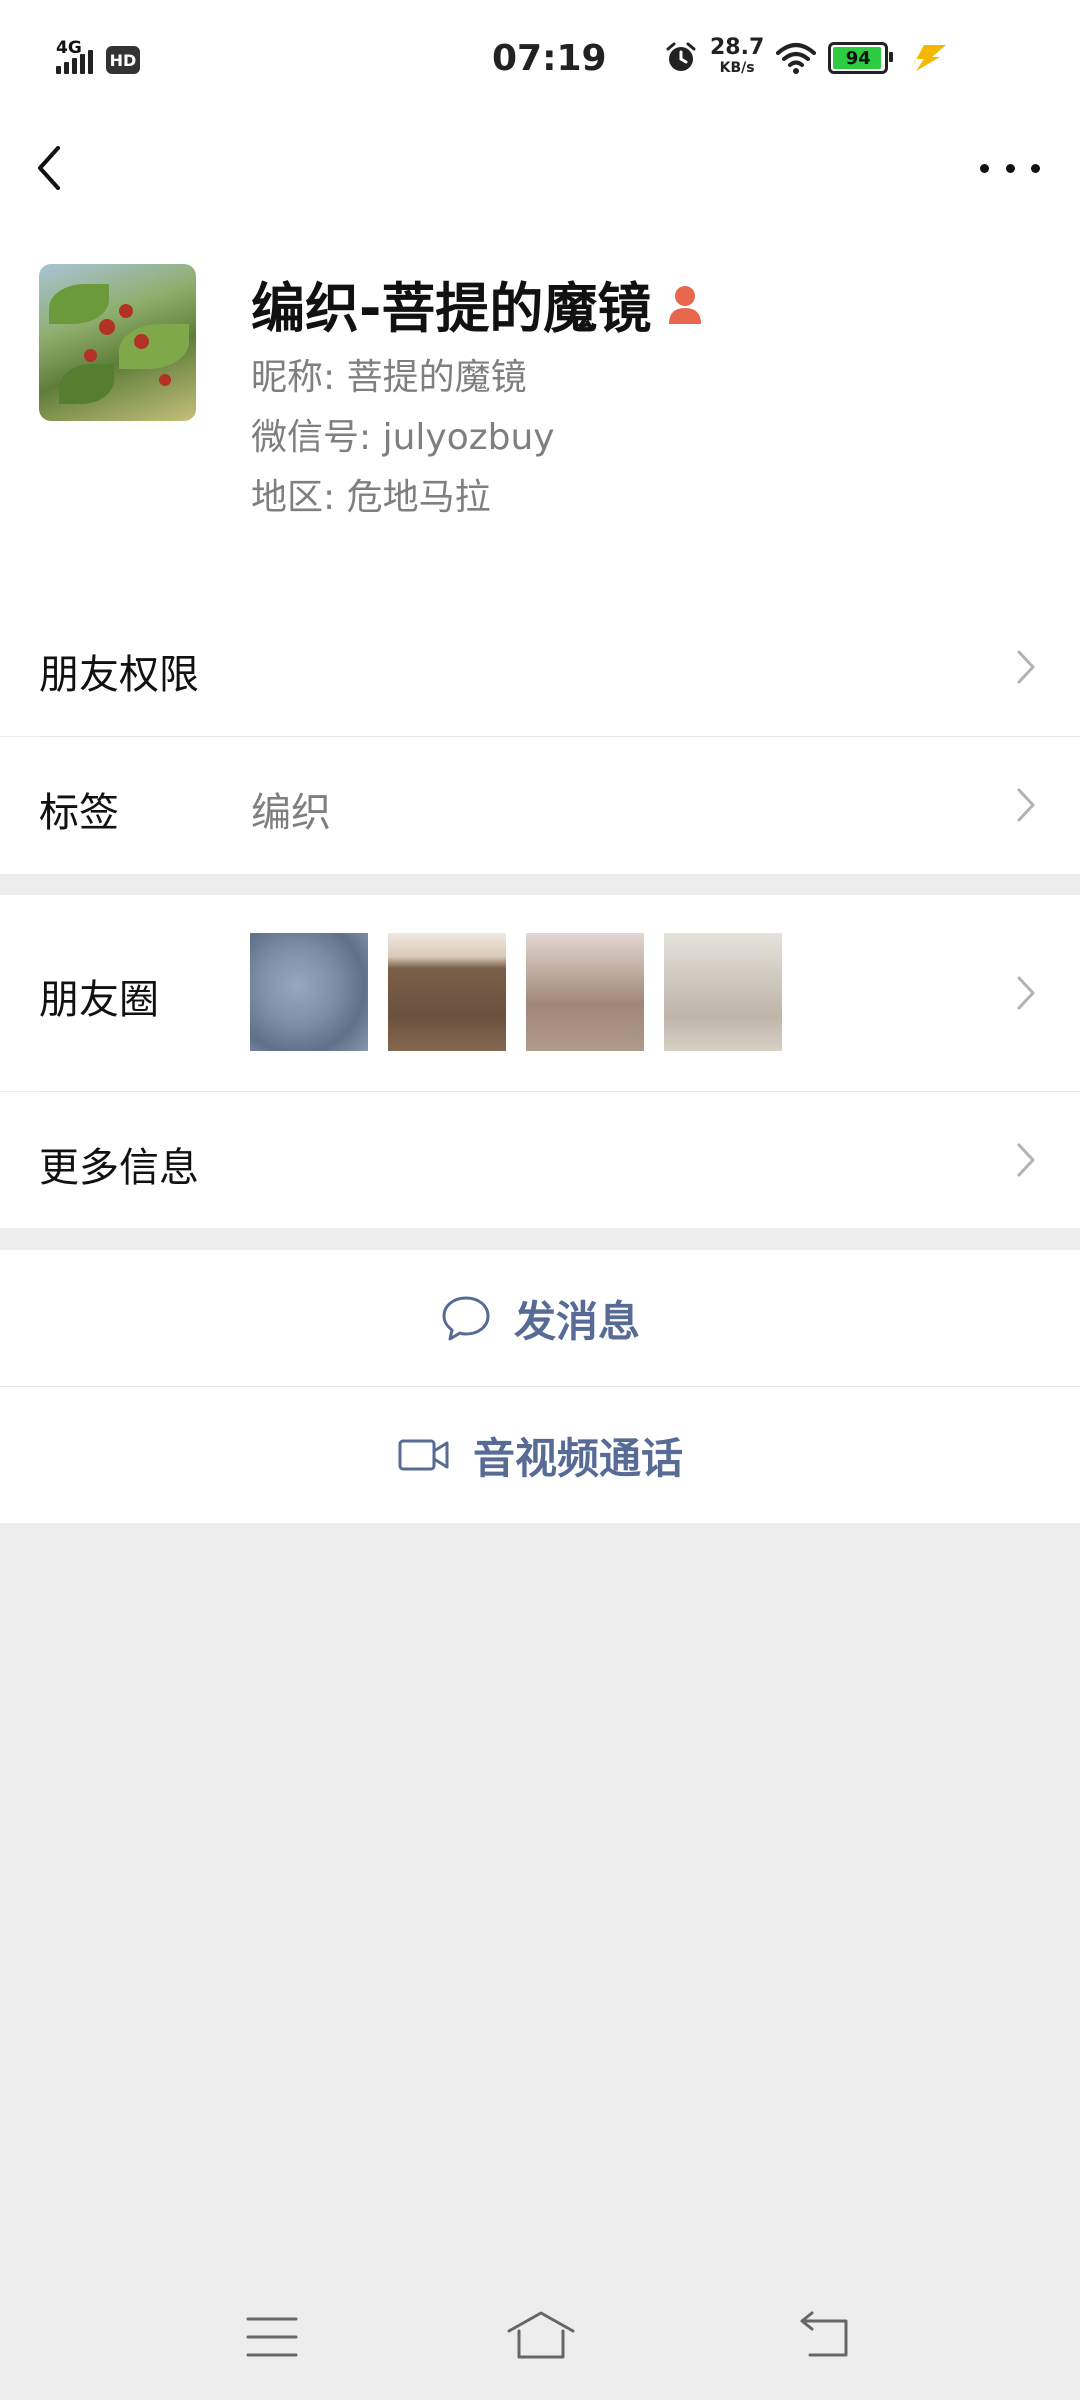  What do you see at coordinates (577, 1458) in the screenshot?
I see `video-call-label: 音视频通话` at bounding box center [577, 1458].